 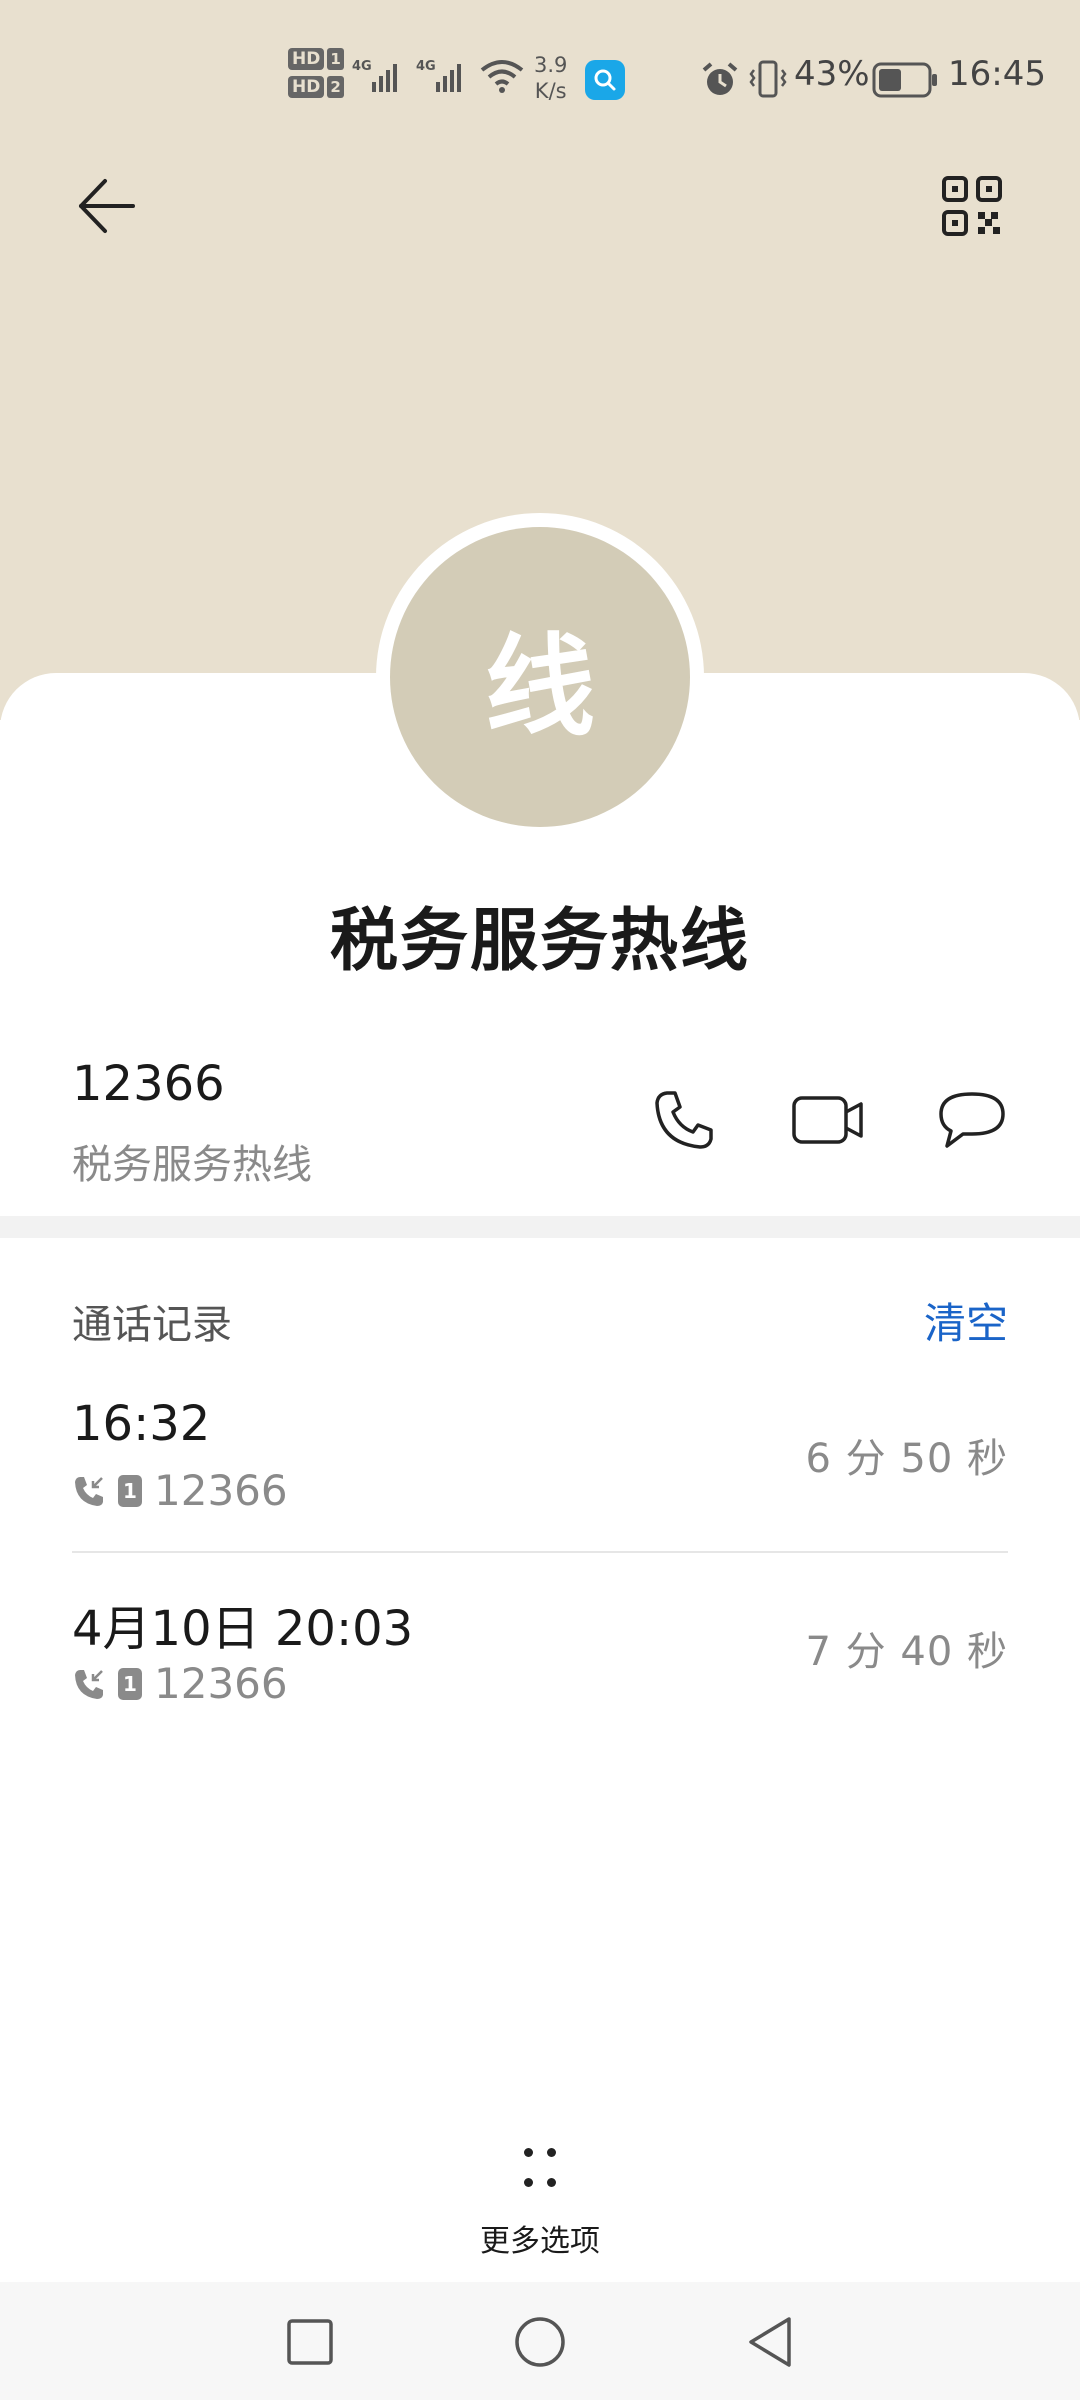 What do you see at coordinates (768, 79) in the screenshot?
I see `vibrate-icon` at bounding box center [768, 79].